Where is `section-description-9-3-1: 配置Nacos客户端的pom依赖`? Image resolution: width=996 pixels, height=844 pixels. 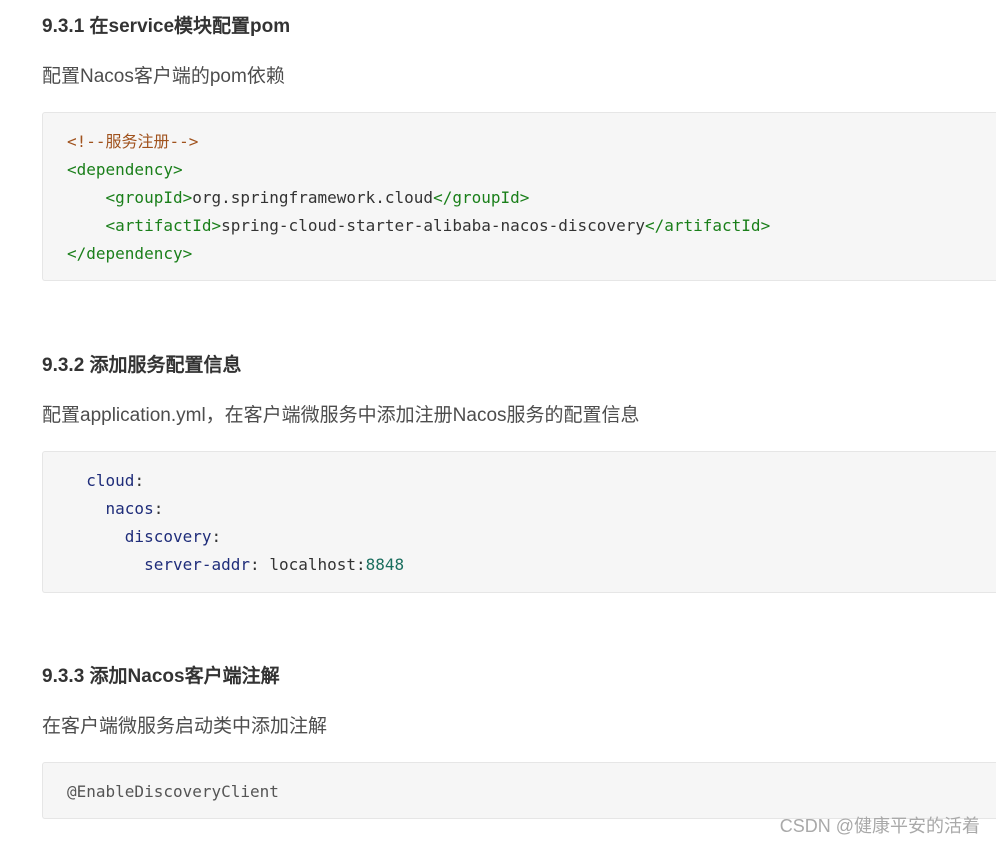
section-description-9-3-1: 配置Nacos客户端的pom依赖 is located at coordinates (163, 76).